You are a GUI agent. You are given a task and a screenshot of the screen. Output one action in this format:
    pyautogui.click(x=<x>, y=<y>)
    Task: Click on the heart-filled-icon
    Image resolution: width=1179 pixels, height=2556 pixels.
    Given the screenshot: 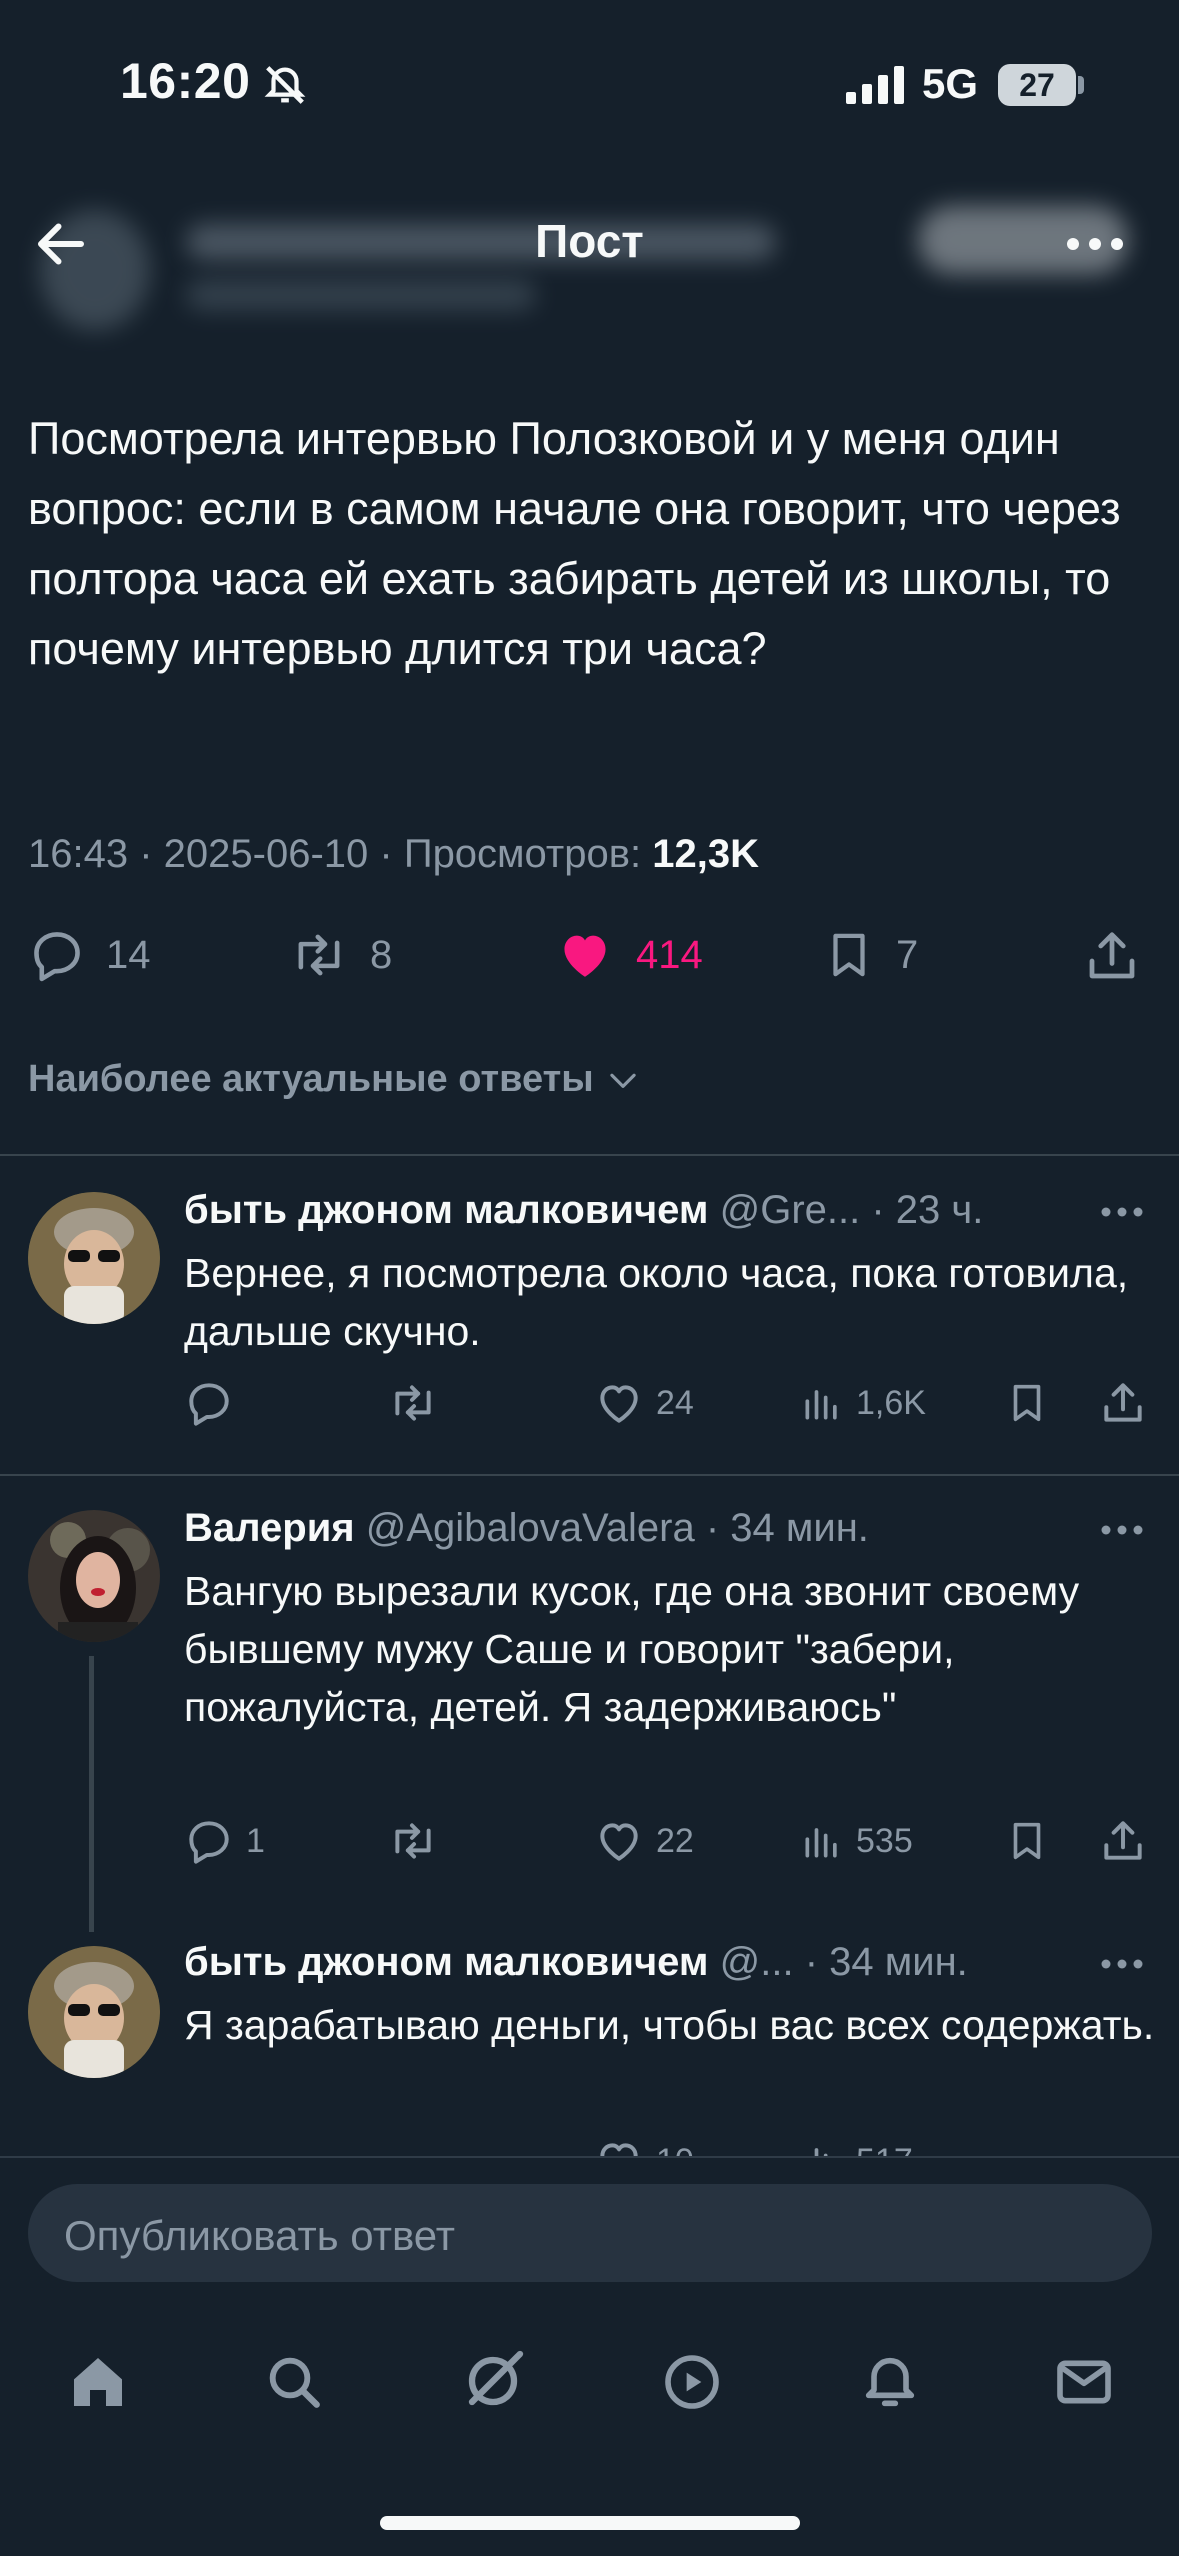 What is the action you would take?
    pyautogui.click(x=585, y=956)
    